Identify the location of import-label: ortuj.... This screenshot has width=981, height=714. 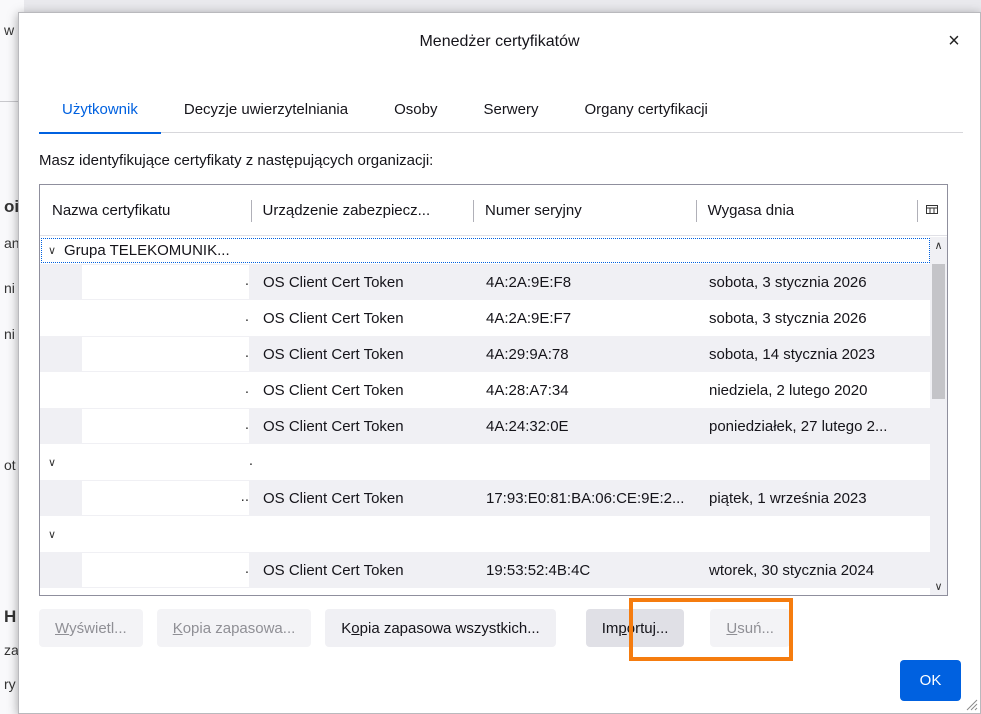
(647, 628).